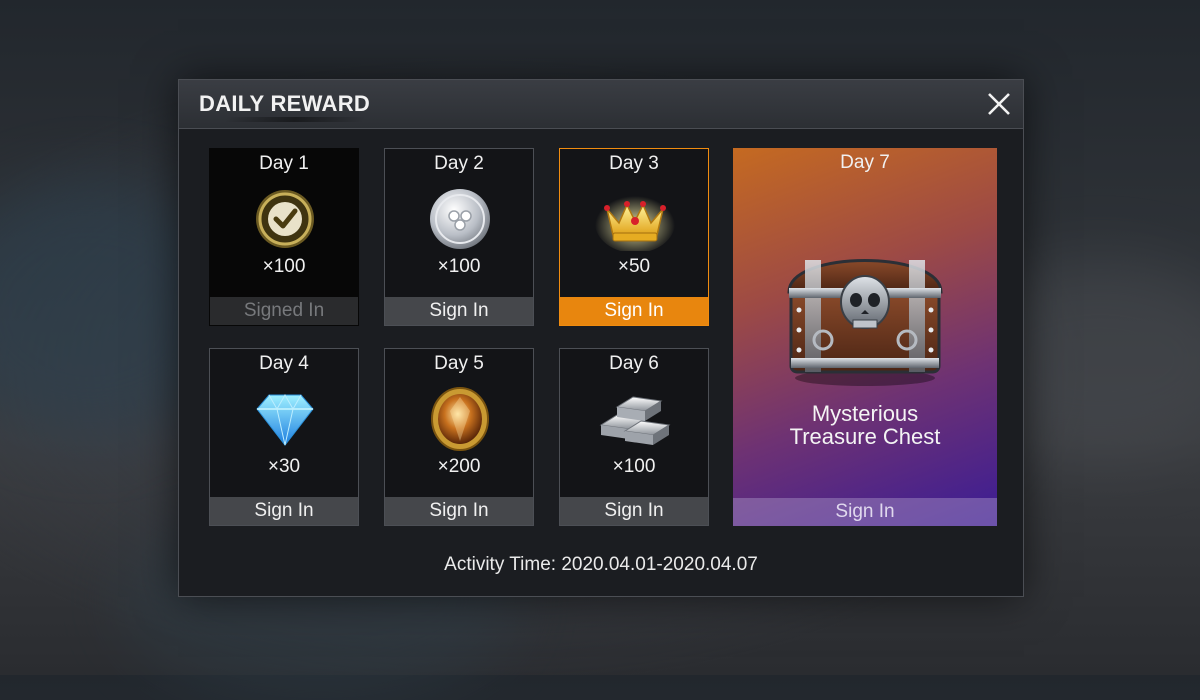 This screenshot has width=1200, height=700. I want to click on crown-icon, so click(635, 220).